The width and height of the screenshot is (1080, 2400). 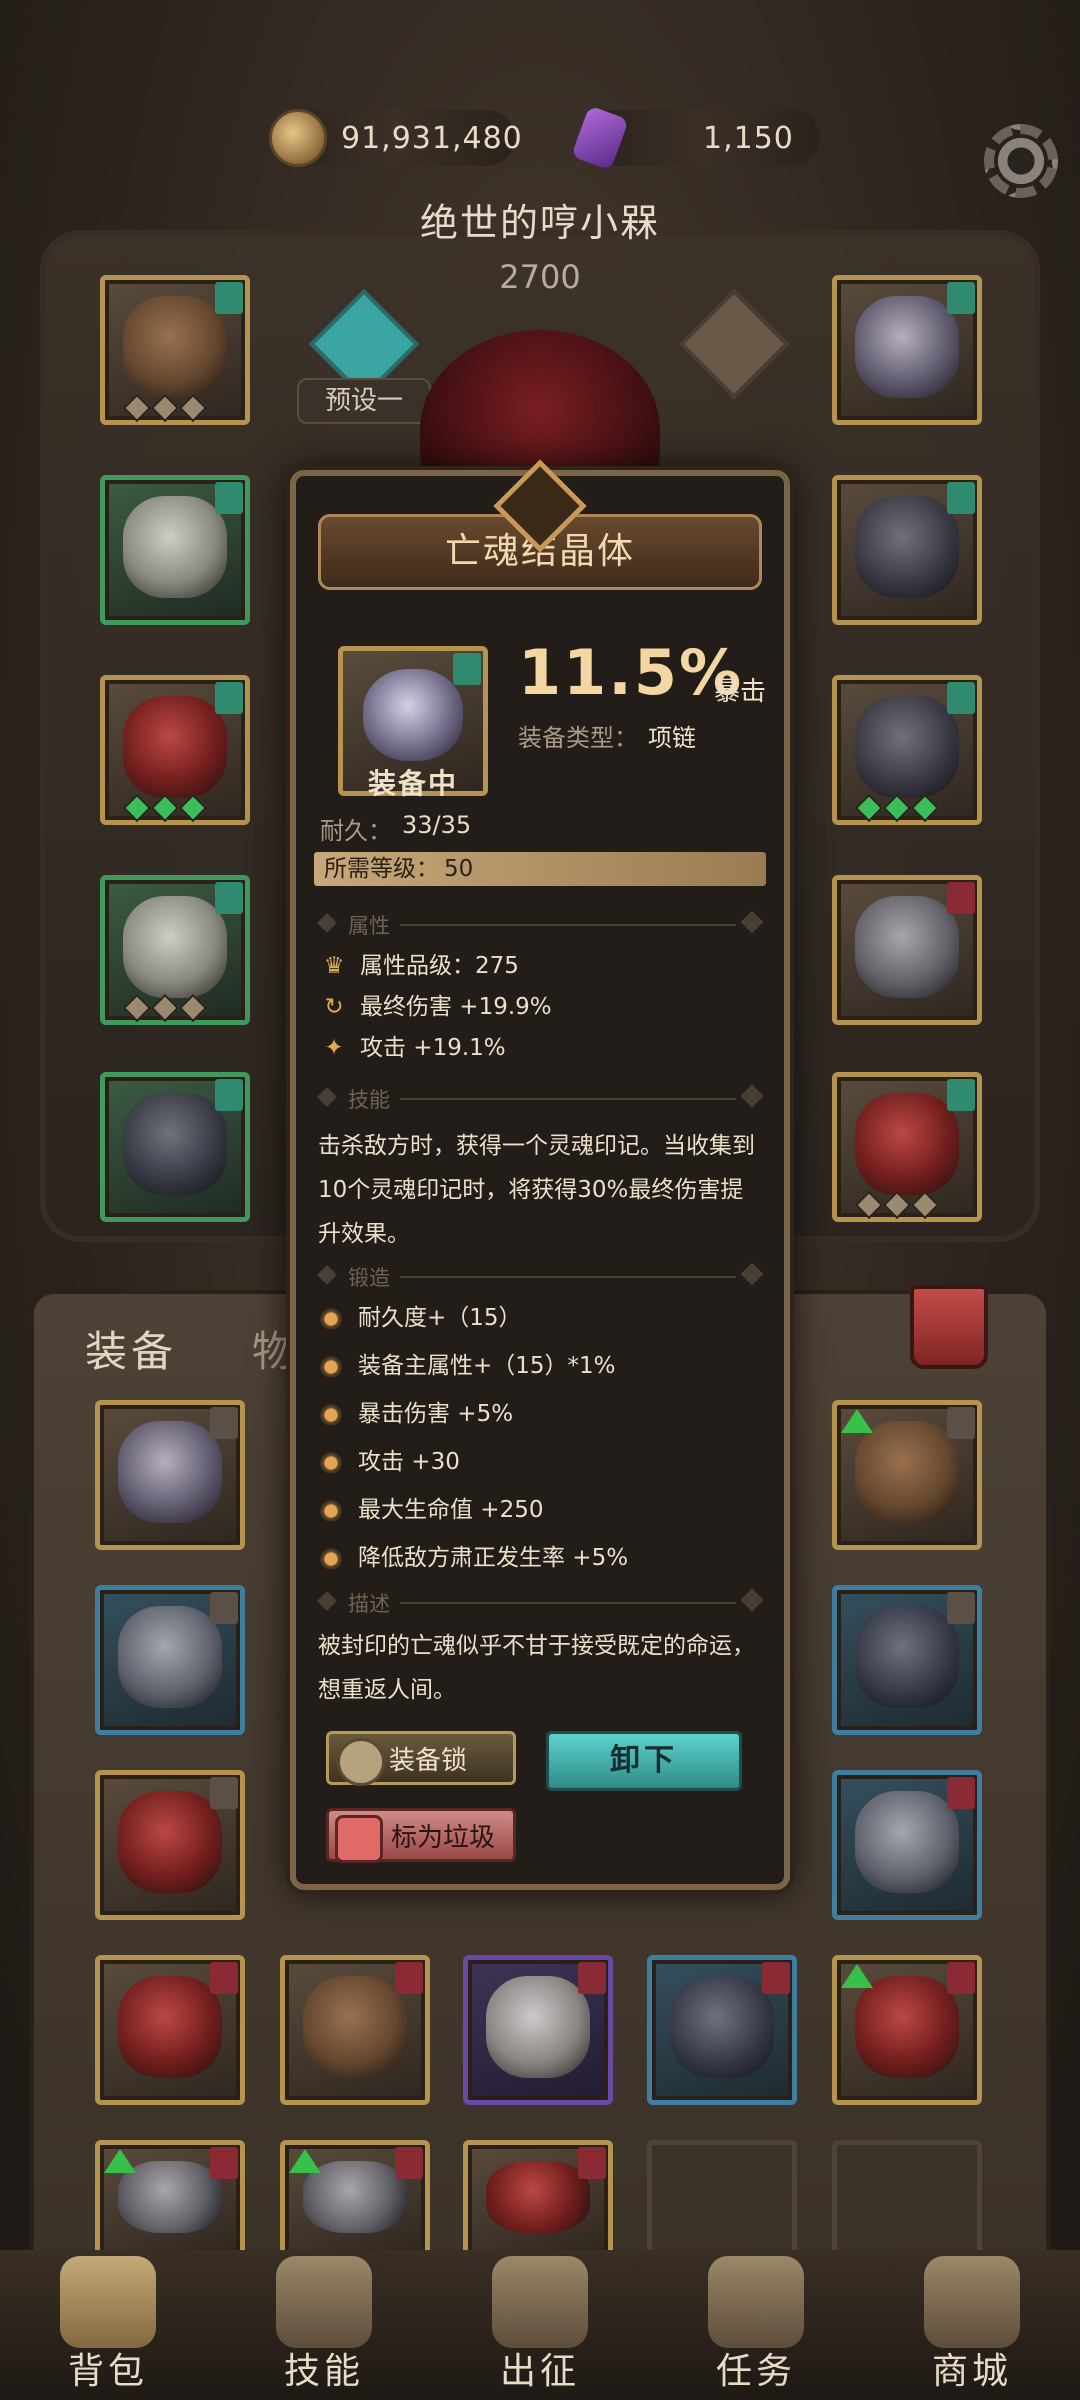 I want to click on settings-gear-icon, so click(x=1021, y=161).